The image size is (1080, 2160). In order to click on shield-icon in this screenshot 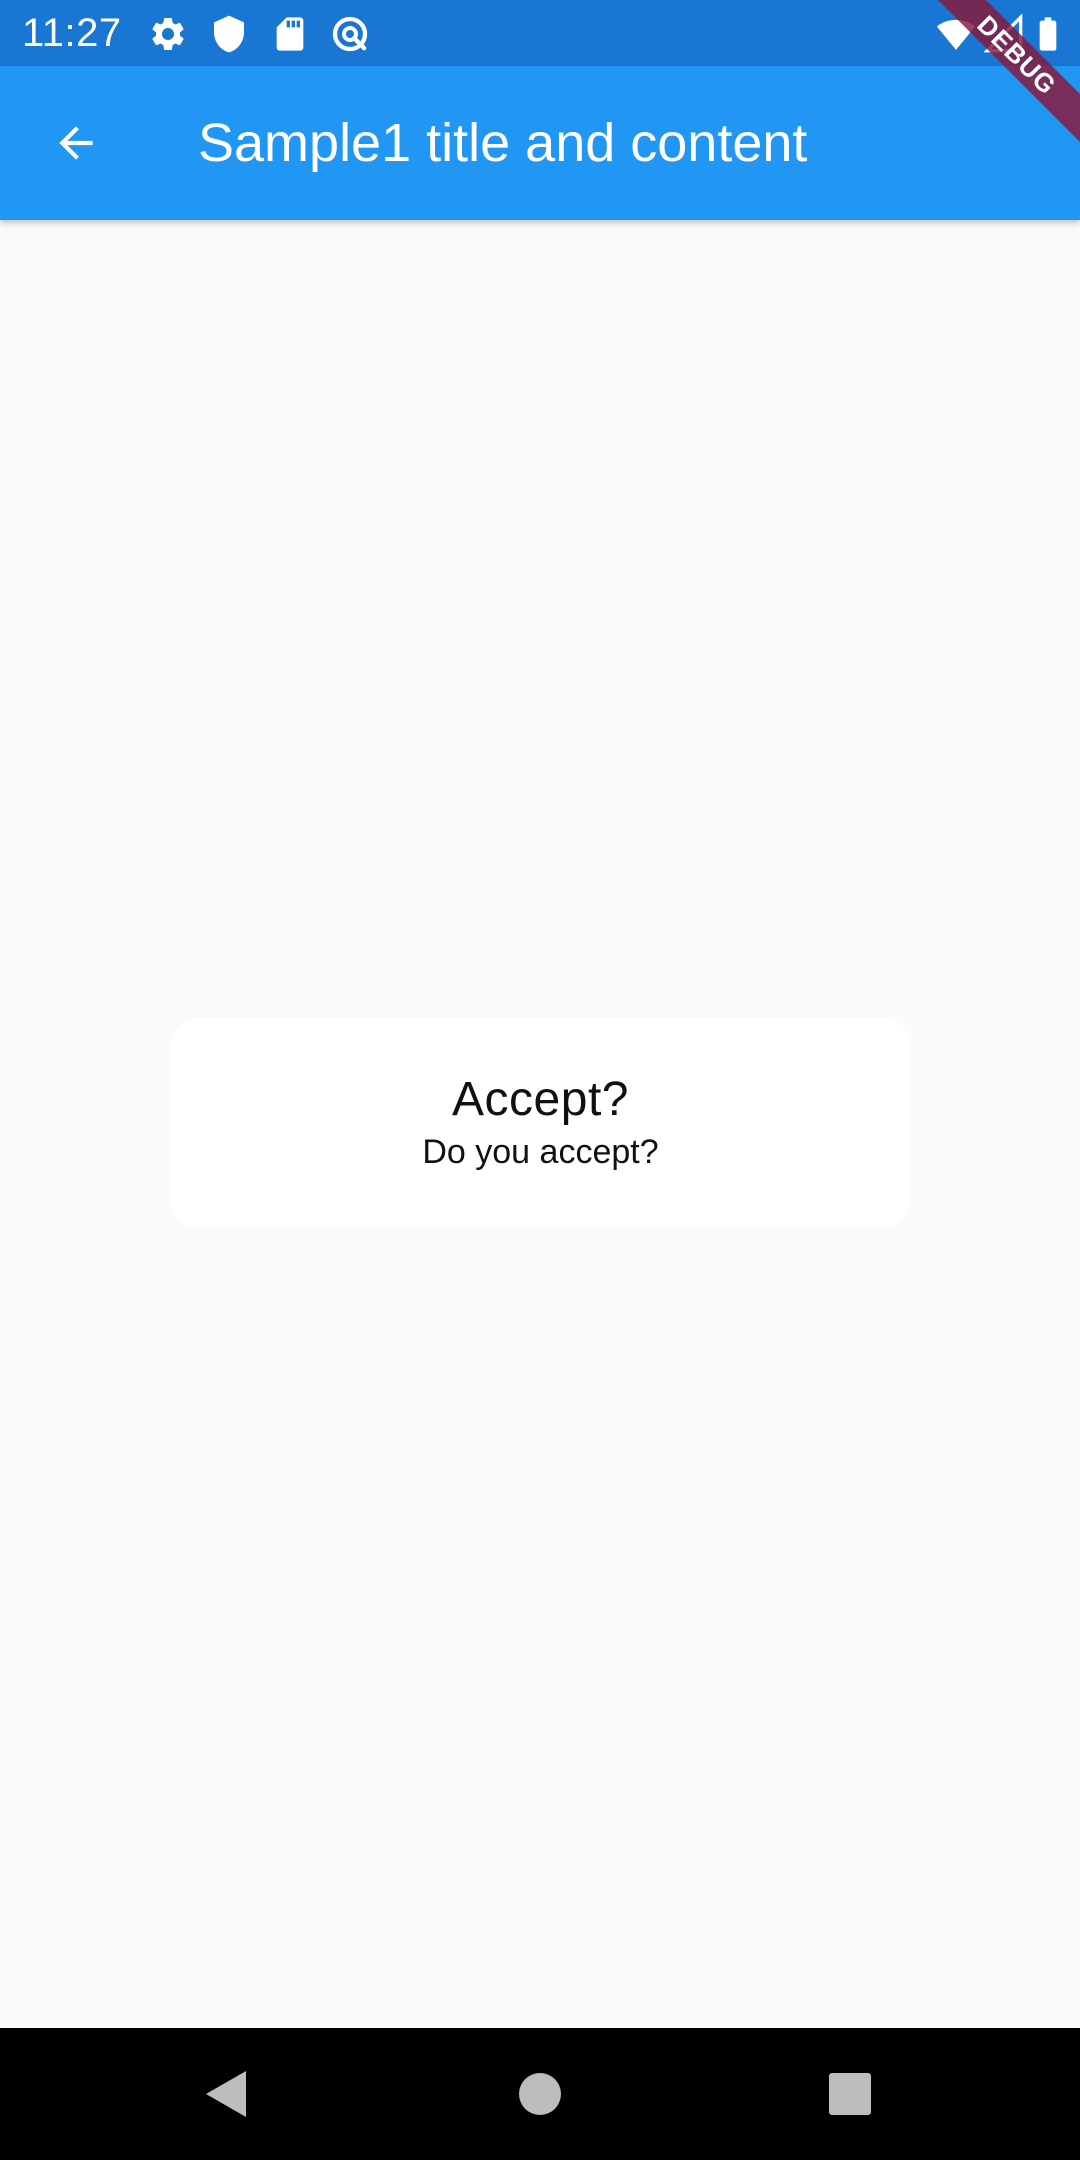, I will do `click(229, 34)`.